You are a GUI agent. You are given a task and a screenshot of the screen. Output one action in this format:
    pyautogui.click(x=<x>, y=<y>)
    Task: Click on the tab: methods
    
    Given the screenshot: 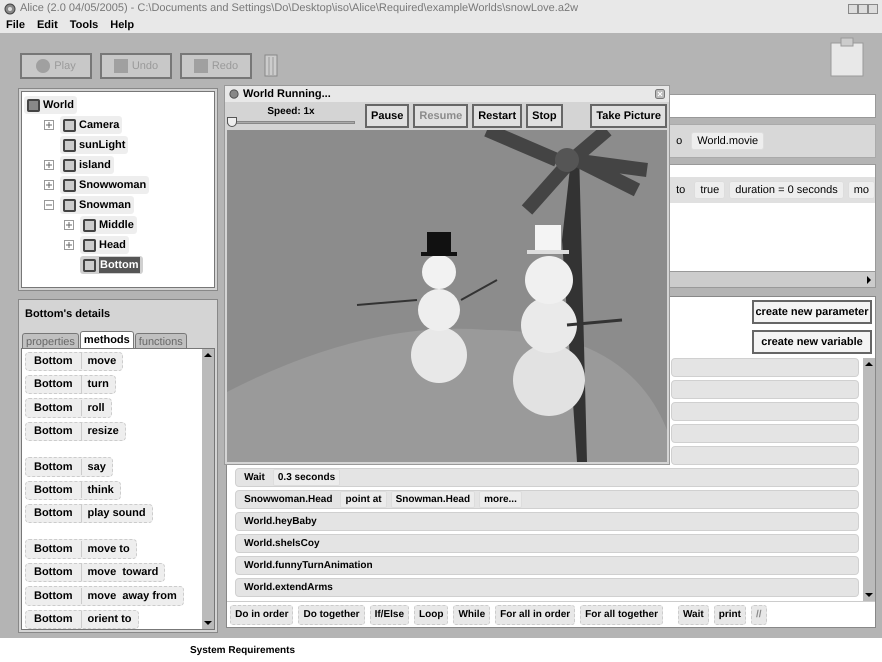 What is the action you would take?
    pyautogui.click(x=107, y=339)
    